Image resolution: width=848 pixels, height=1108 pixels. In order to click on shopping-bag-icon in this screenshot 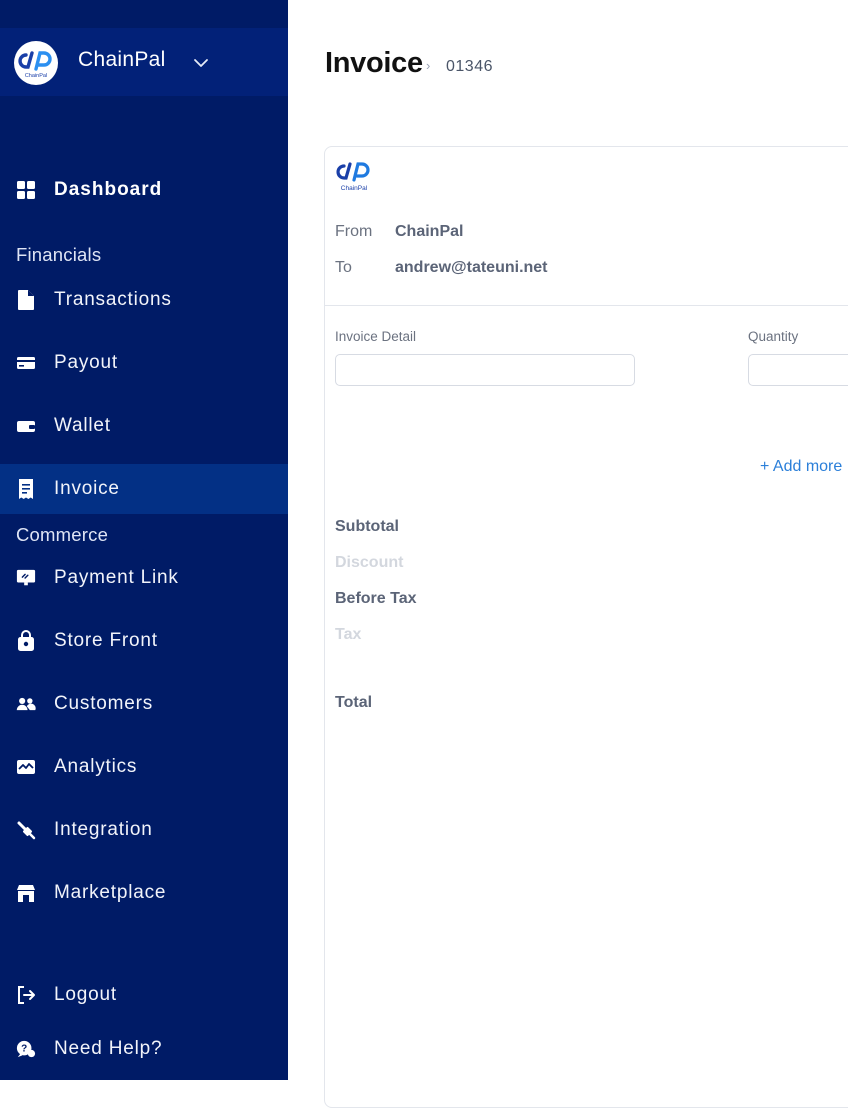, I will do `click(26, 640)`.